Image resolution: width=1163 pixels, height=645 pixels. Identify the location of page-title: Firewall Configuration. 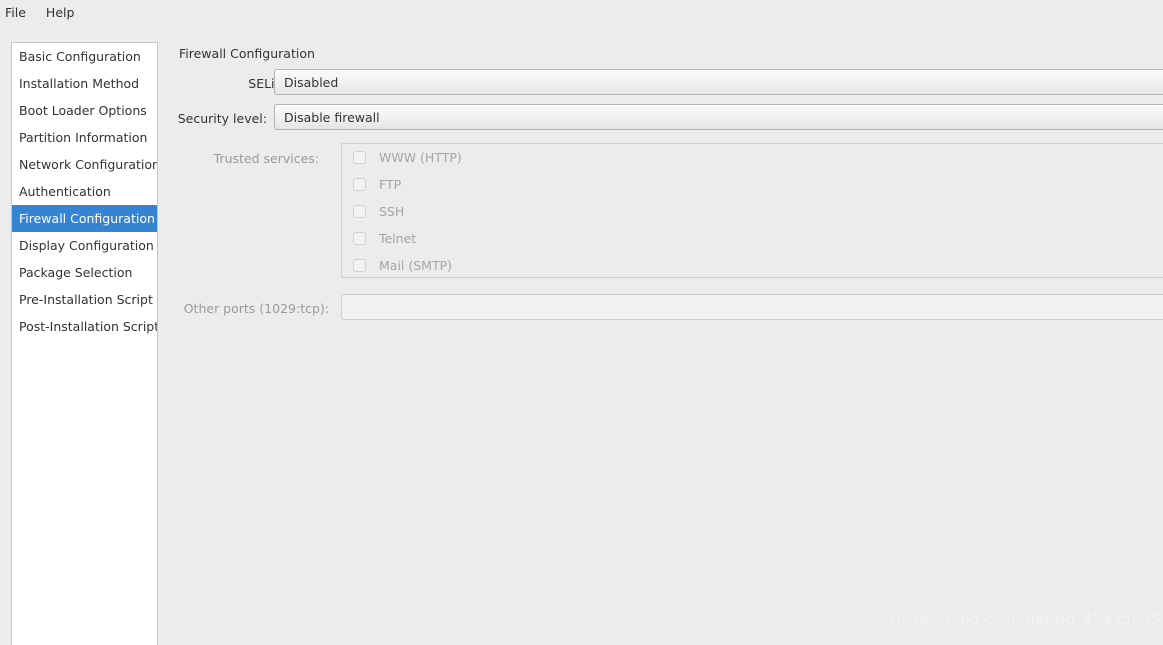
(247, 53).